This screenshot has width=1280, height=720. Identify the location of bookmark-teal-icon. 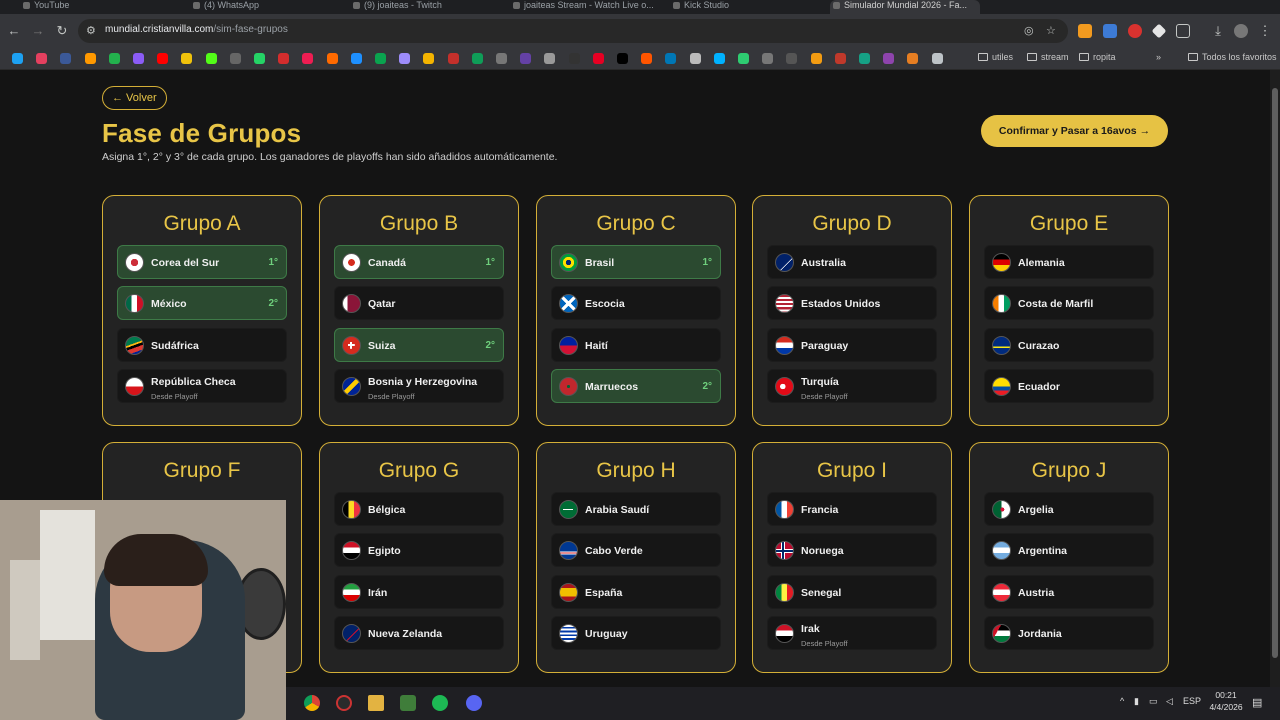
(864, 58).